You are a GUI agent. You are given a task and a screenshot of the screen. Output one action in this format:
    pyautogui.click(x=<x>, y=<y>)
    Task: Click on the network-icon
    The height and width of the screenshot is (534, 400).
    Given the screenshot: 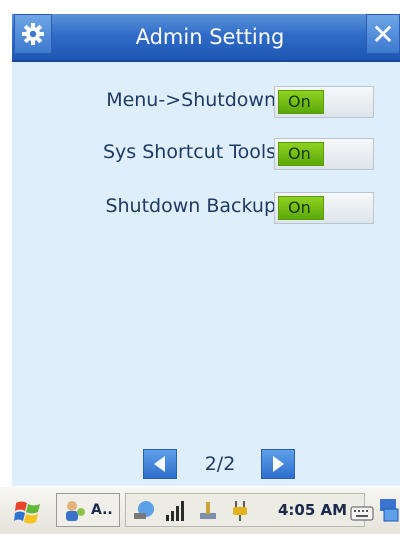 What is the action you would take?
    pyautogui.click(x=144, y=511)
    